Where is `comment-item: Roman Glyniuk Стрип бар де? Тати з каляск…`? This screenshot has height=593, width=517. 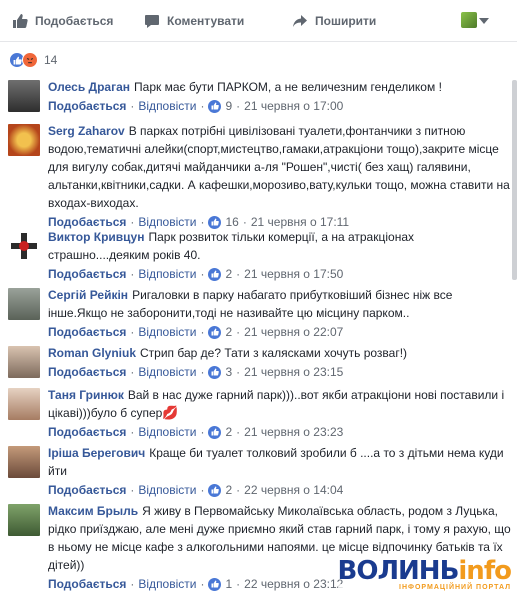 comment-item: Roman Glyniuk Стрип бар де? Тати з каляск… is located at coordinates (259, 365).